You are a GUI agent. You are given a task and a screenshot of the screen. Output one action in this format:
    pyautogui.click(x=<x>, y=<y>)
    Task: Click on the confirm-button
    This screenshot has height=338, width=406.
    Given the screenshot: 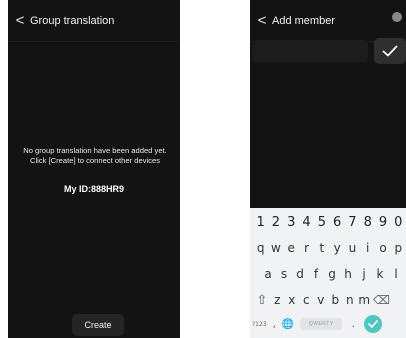 What is the action you would take?
    pyautogui.click(x=390, y=51)
    